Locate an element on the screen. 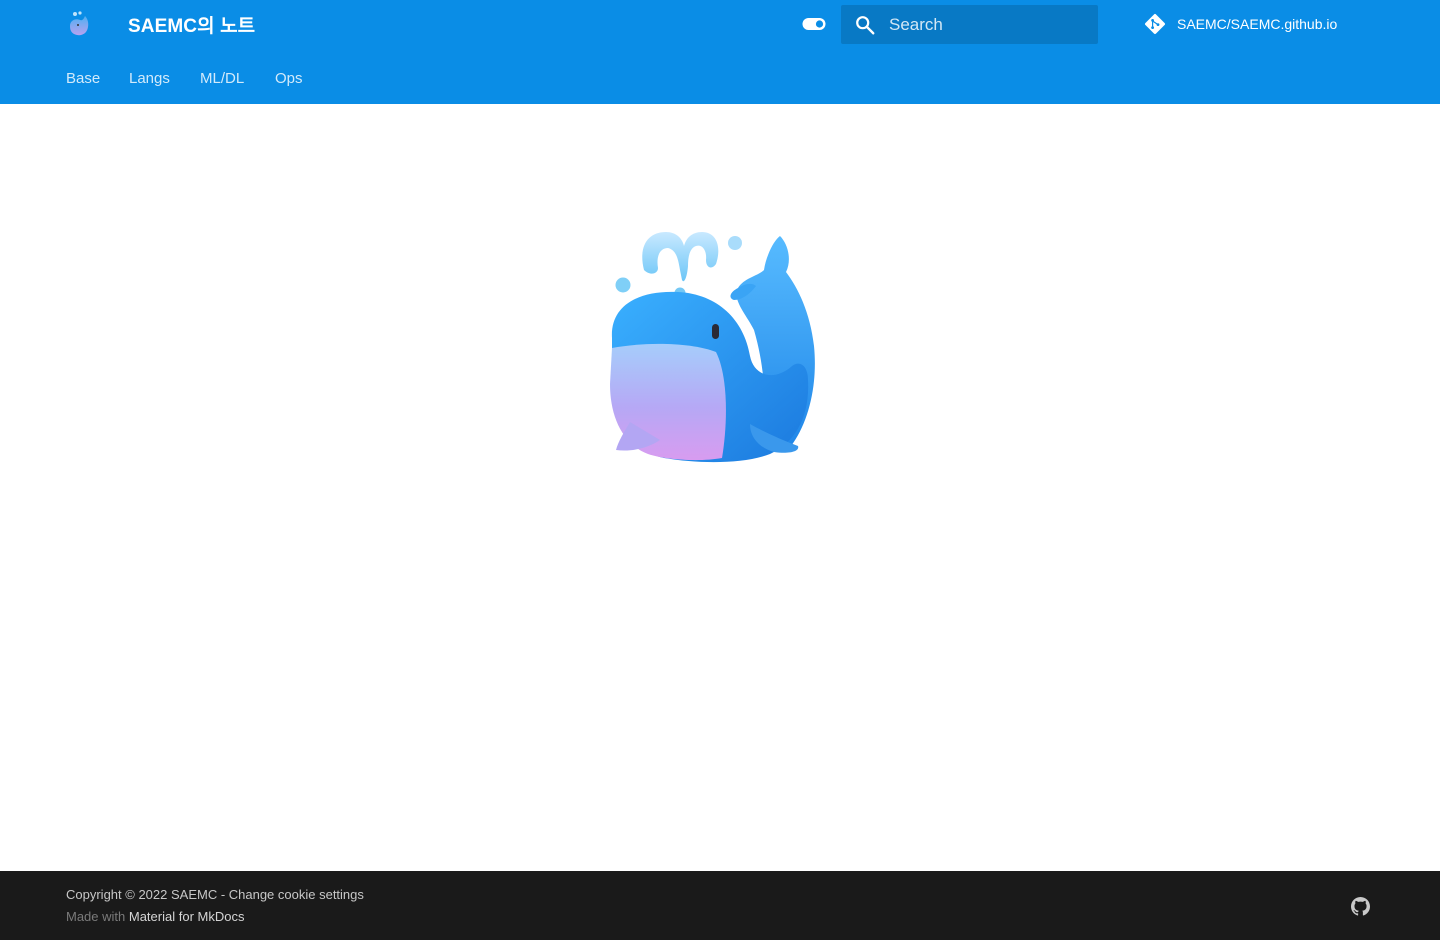 The height and width of the screenshot is (940, 1440). site-title: SAEMC의 노트 is located at coordinates (191, 24).